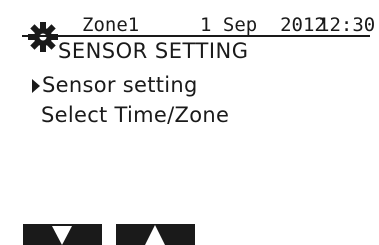  I want to click on zone-label: Zone1, so click(111, 25).